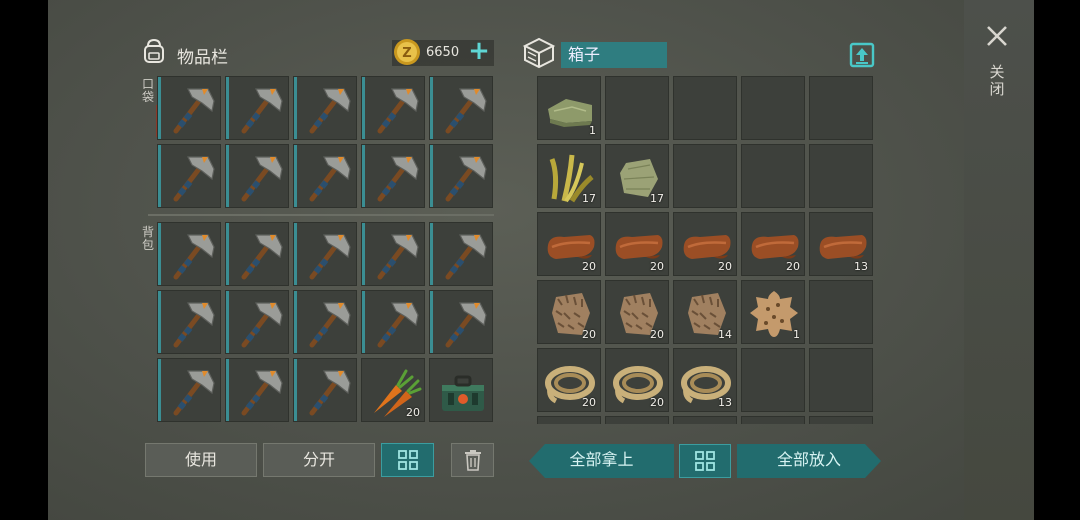 This screenshot has height=520, width=1080. What do you see at coordinates (24, 260) in the screenshot?
I see `screen-edge-left` at bounding box center [24, 260].